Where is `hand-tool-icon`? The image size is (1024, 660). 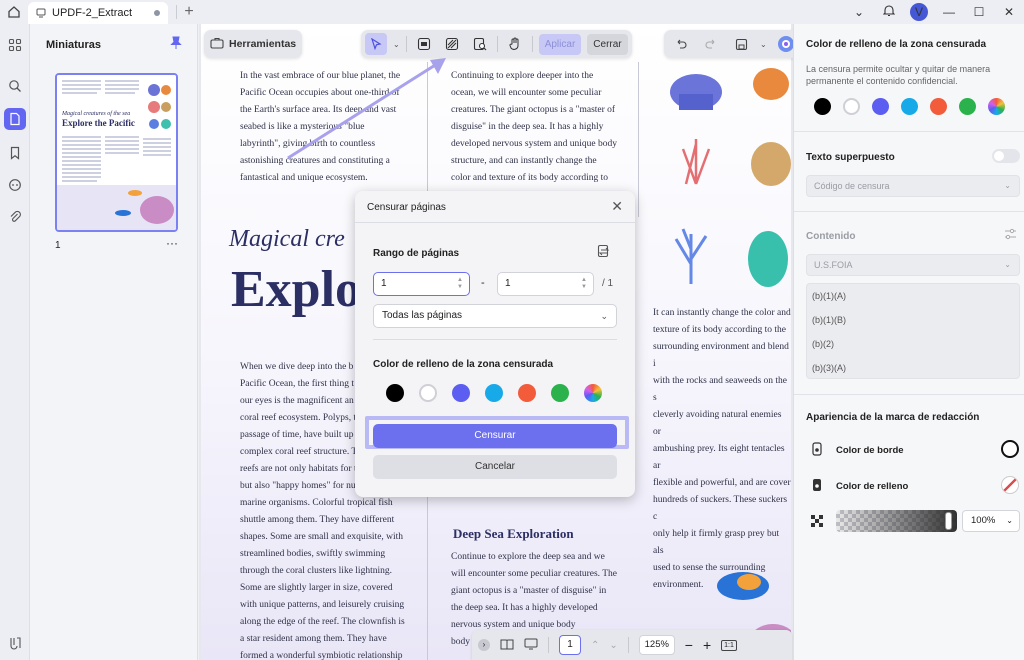
hand-tool-icon is located at coordinates (515, 44).